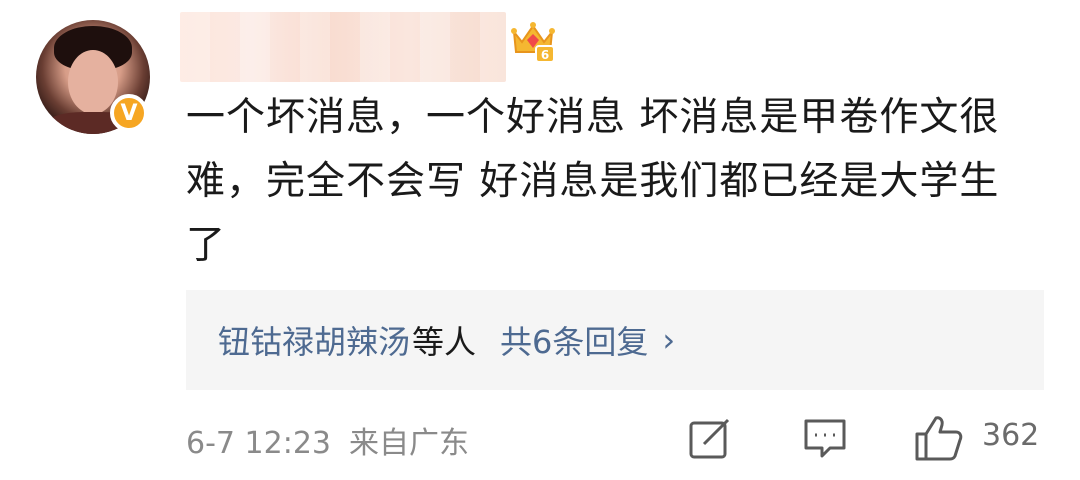  Describe the element at coordinates (1011, 435) in the screenshot. I see `like-count: 362` at that location.